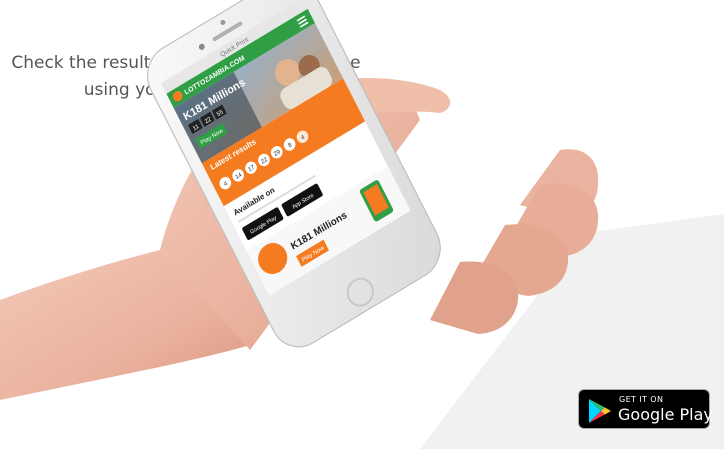 The image size is (724, 449). Describe the element at coordinates (665, 414) in the screenshot. I see `badge-store-name: Google Play` at that location.